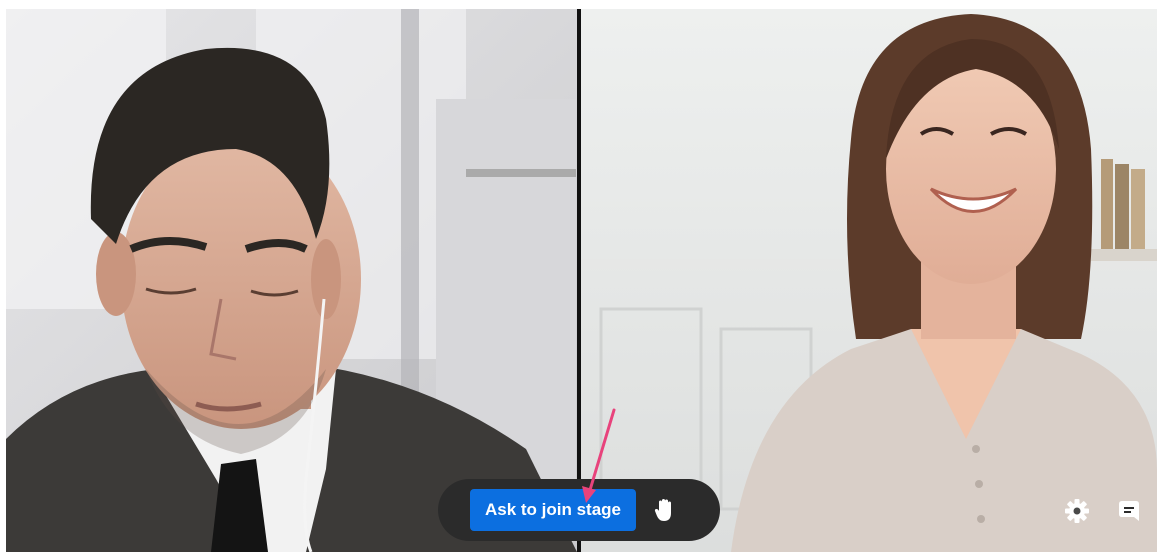 This screenshot has height=552, width=1157. Describe the element at coordinates (553, 510) in the screenshot. I see `ask-to-join-stage-button: Ask to join stage` at that location.